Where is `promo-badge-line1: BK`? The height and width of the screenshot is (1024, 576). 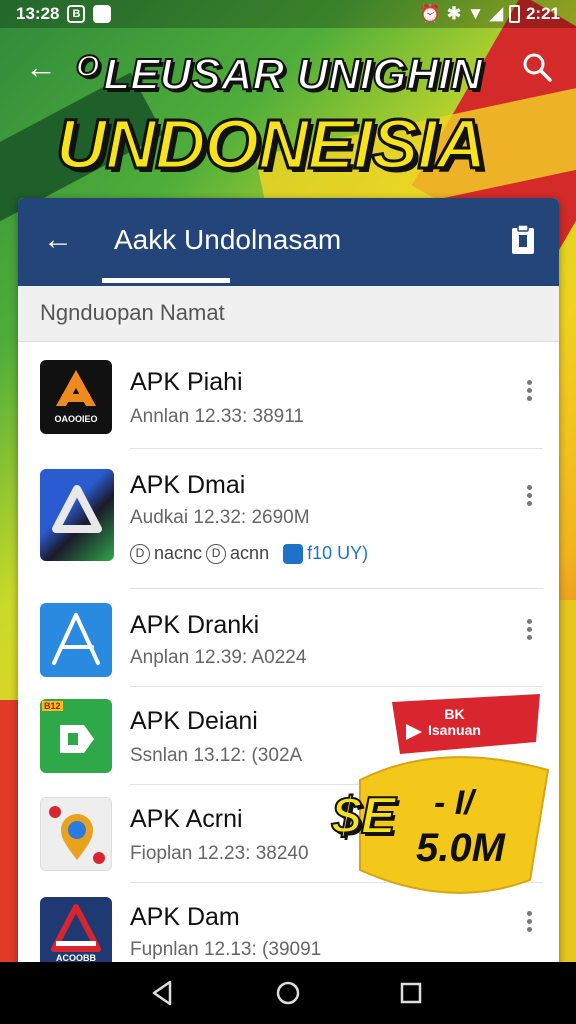 promo-badge-line1: BK is located at coordinates (454, 714).